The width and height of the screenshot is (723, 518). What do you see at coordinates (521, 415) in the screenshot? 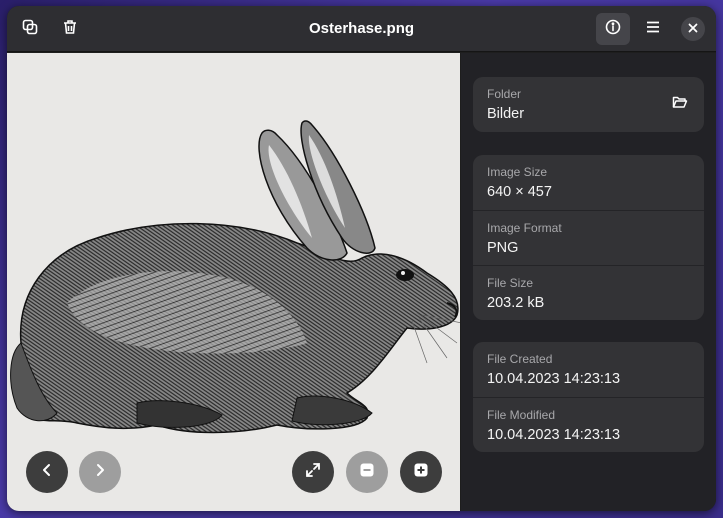
I see `file-modified-label: File Modified` at bounding box center [521, 415].